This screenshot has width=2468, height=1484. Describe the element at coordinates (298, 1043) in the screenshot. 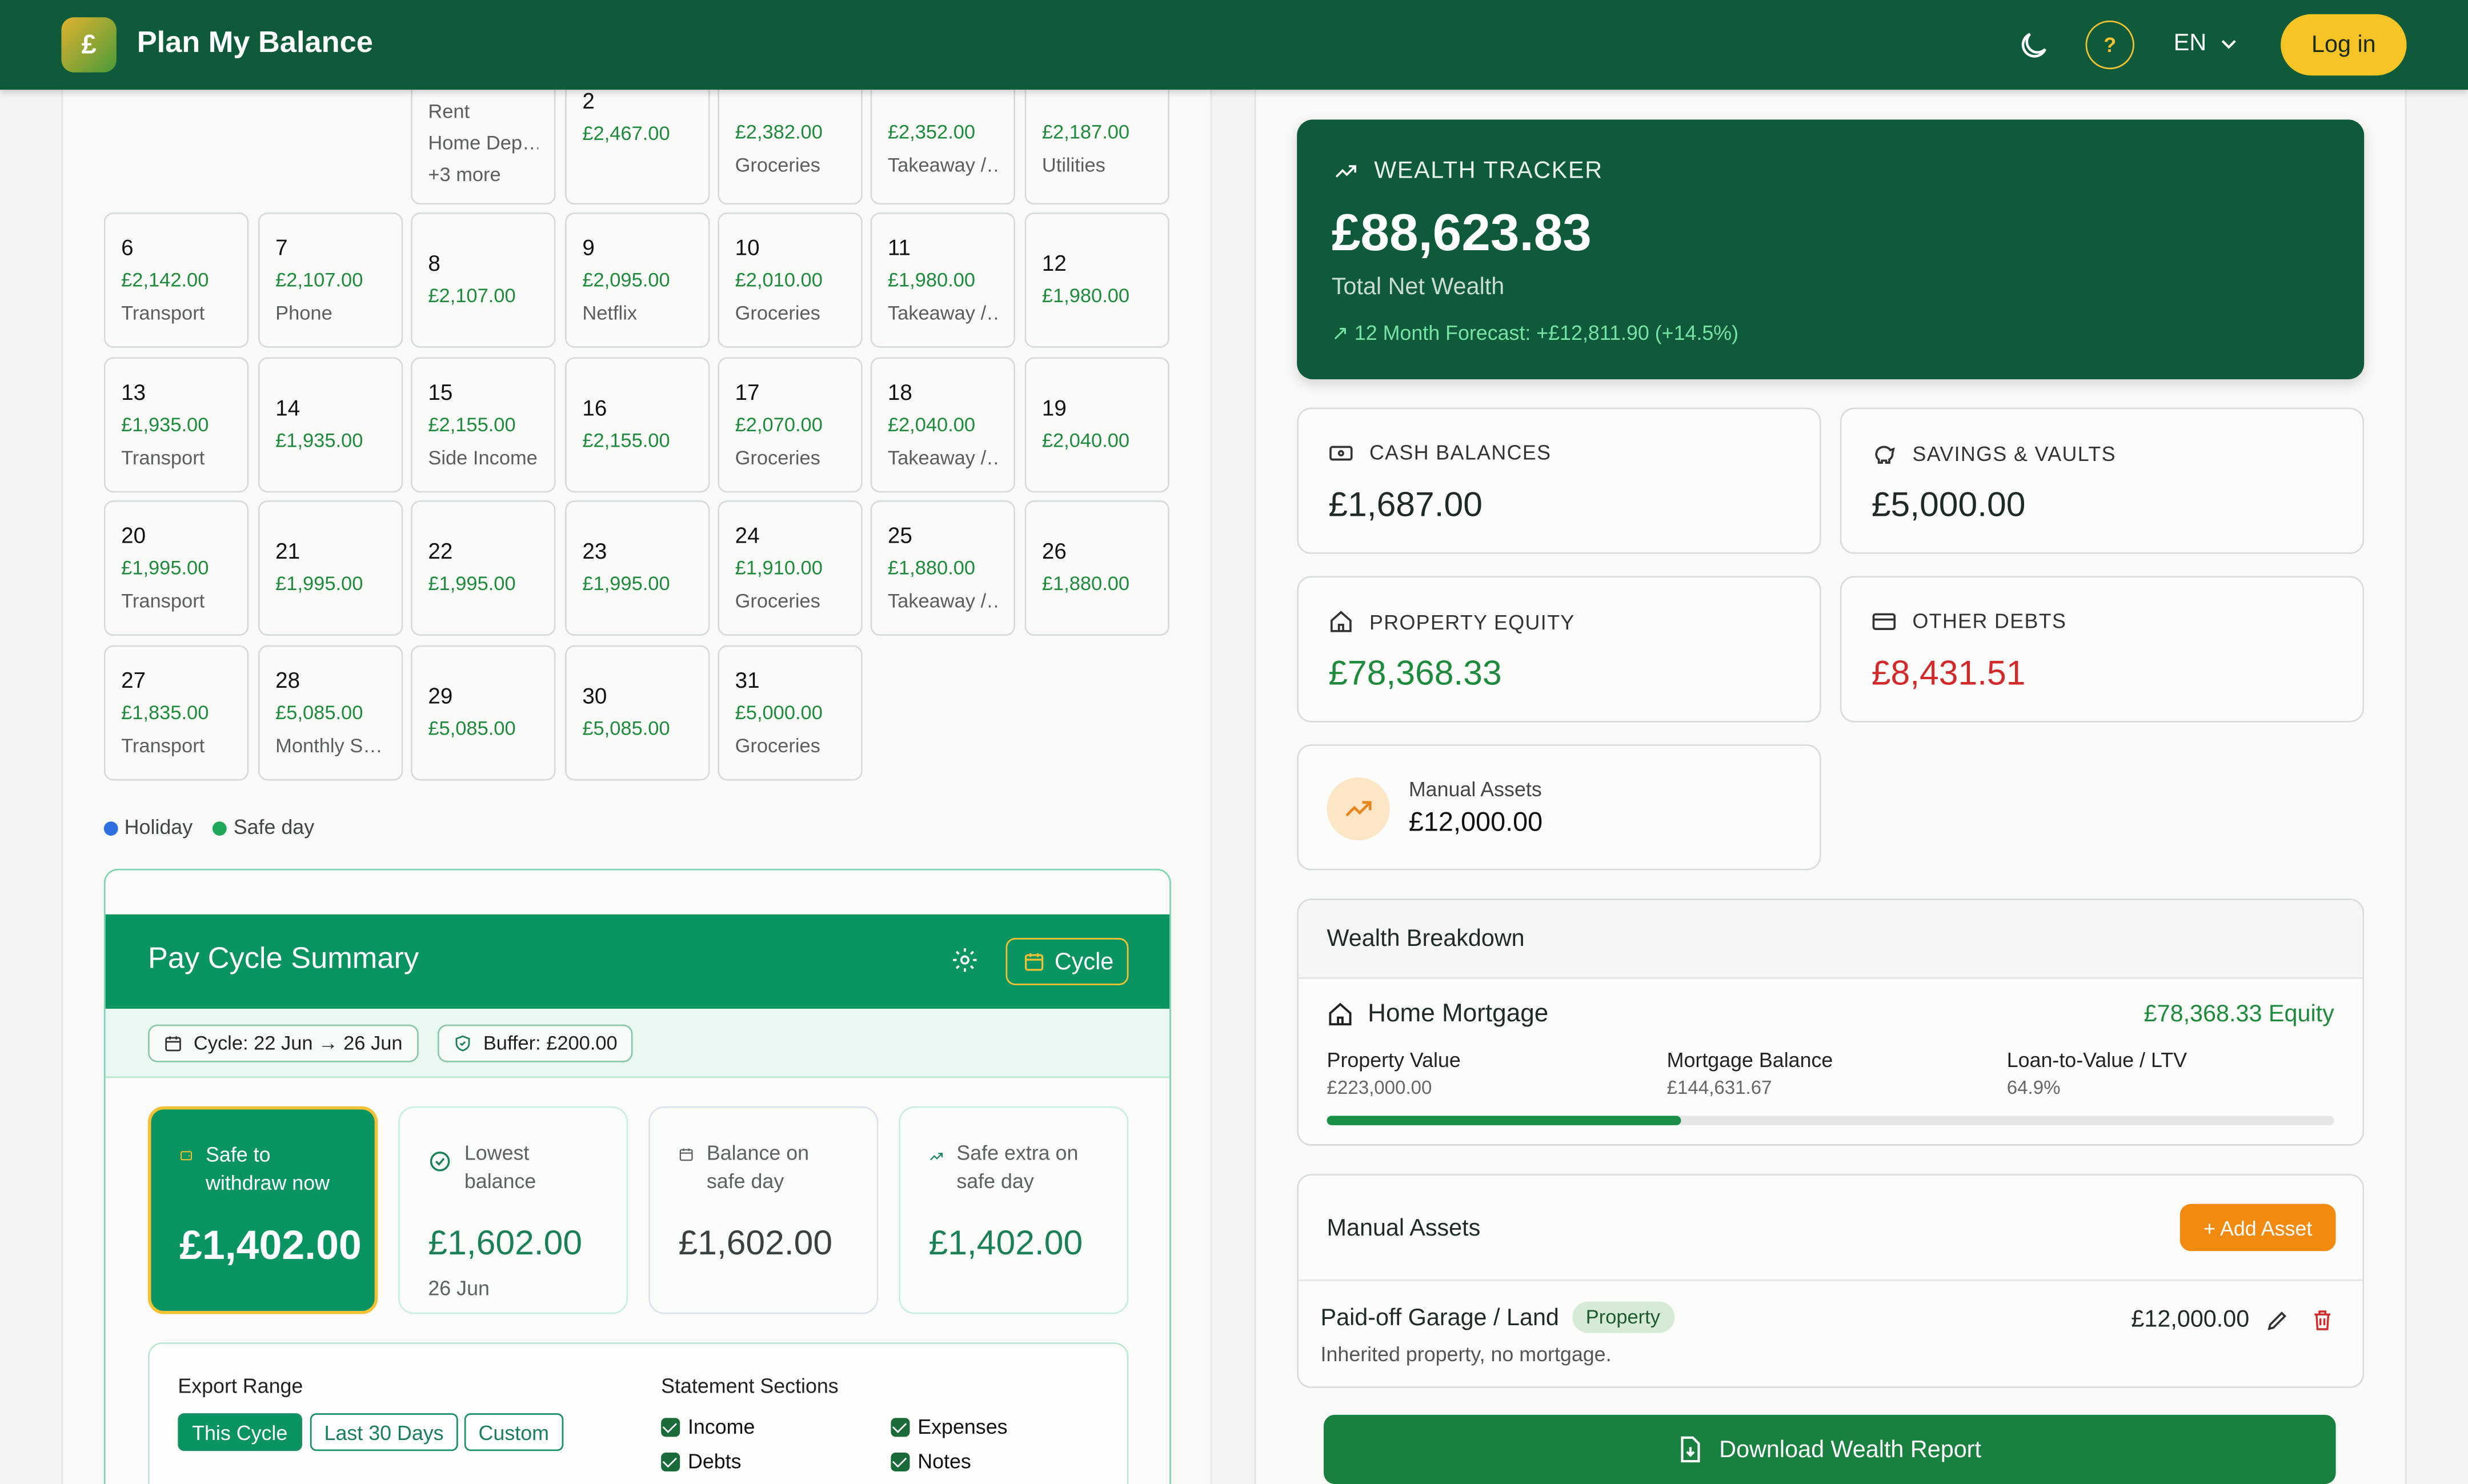

I see `cycle-range-label: Cycle: 22 Jun → 26 Jun` at that location.